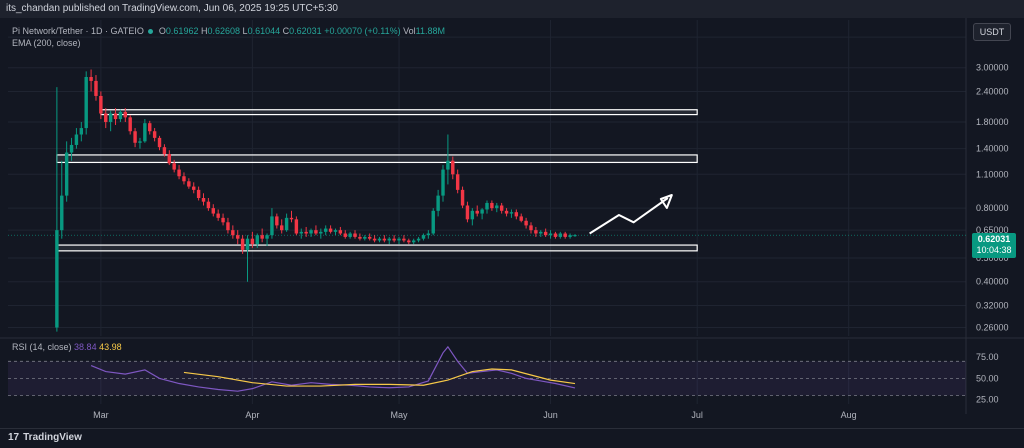  Describe the element at coordinates (992, 305) in the screenshot. I see `price-tick-label: 0.32000` at that location.